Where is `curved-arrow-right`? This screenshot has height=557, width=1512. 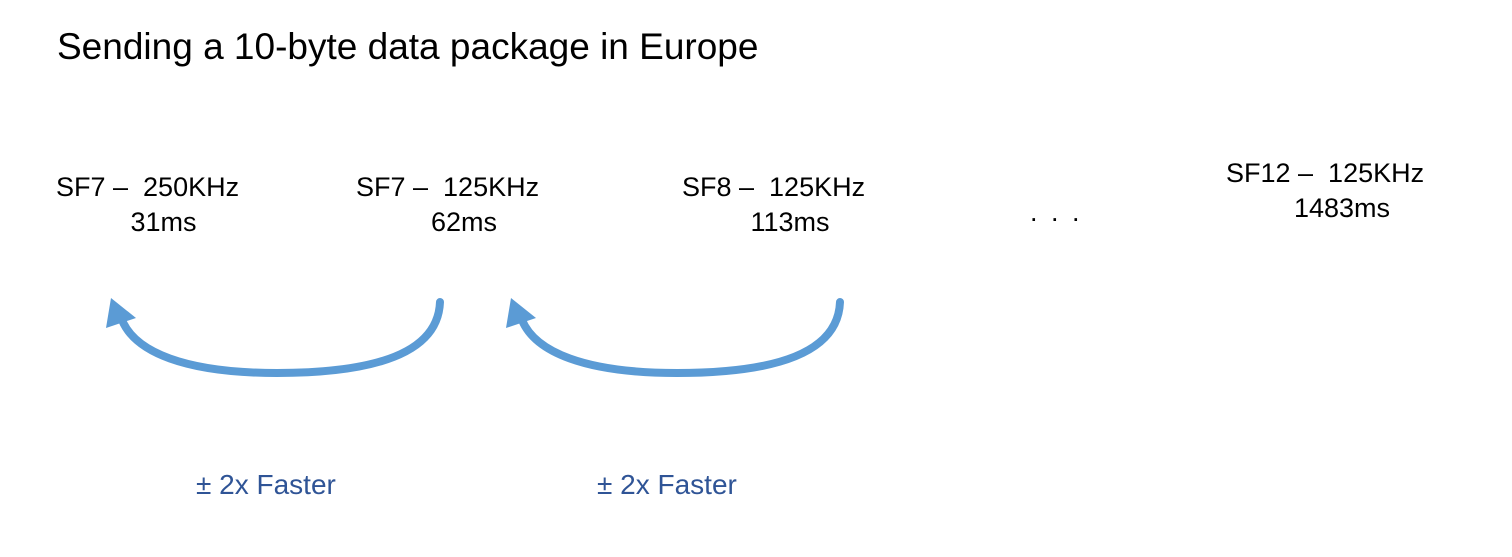 curved-arrow-right is located at coordinates (675, 338).